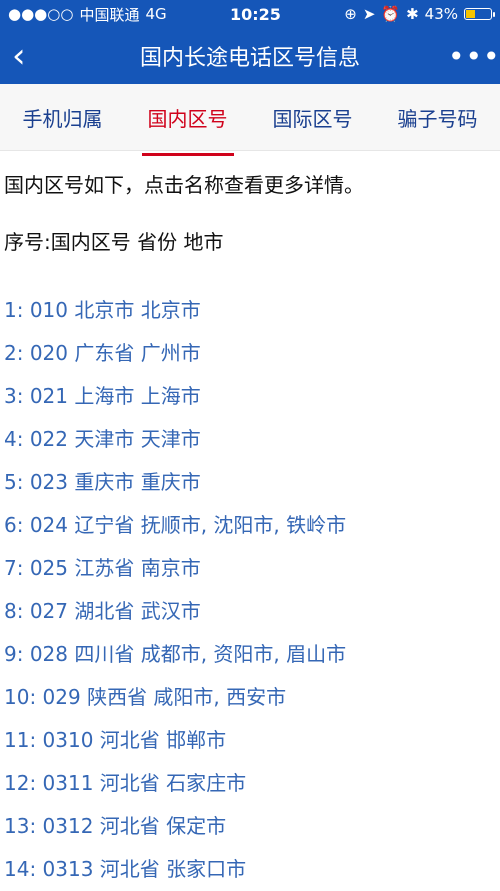 The image size is (500, 891). I want to click on area-code-item: 9: 028 四川省 成都市, 资阳市, 眉山市, so click(252, 654).